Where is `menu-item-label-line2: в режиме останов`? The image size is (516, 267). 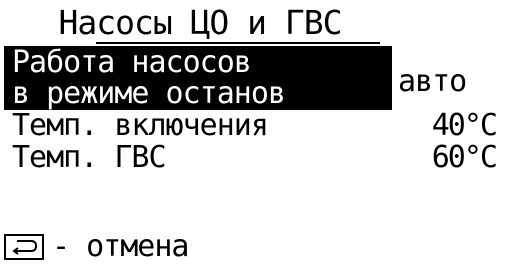 menu-item-label-line2: в режиме останов is located at coordinates (149, 93).